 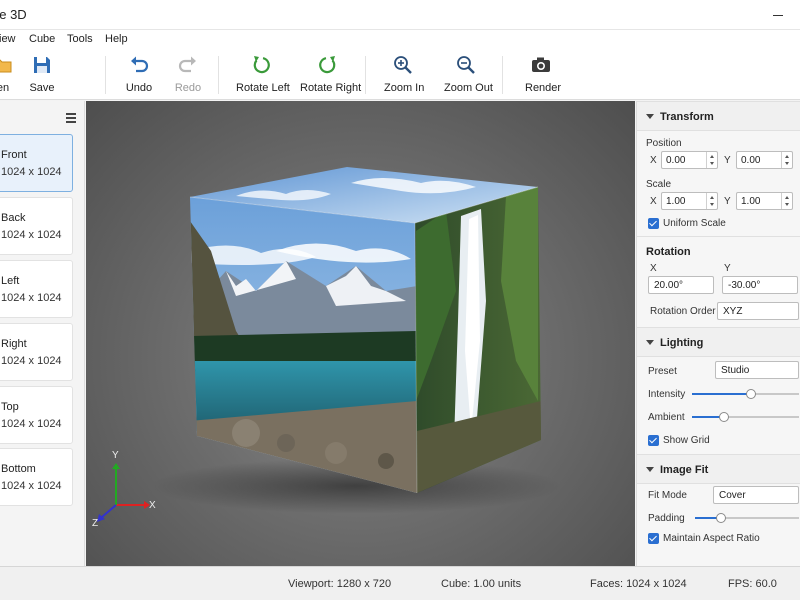 I want to click on menu-tools: Tools, so click(x=80, y=39).